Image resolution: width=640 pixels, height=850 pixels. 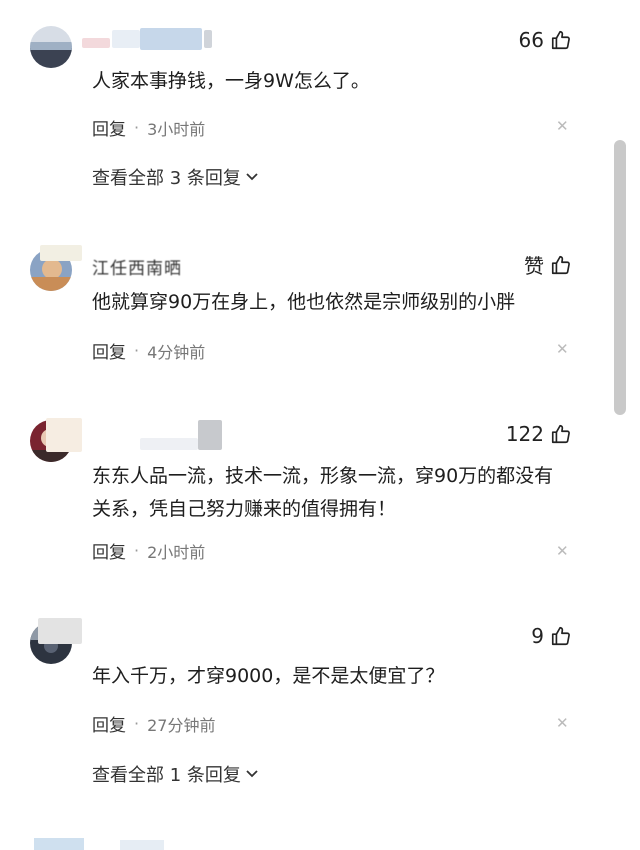 What do you see at coordinates (166, 775) in the screenshot?
I see `view-all-replies-label: 查看全部 1 条回复` at bounding box center [166, 775].